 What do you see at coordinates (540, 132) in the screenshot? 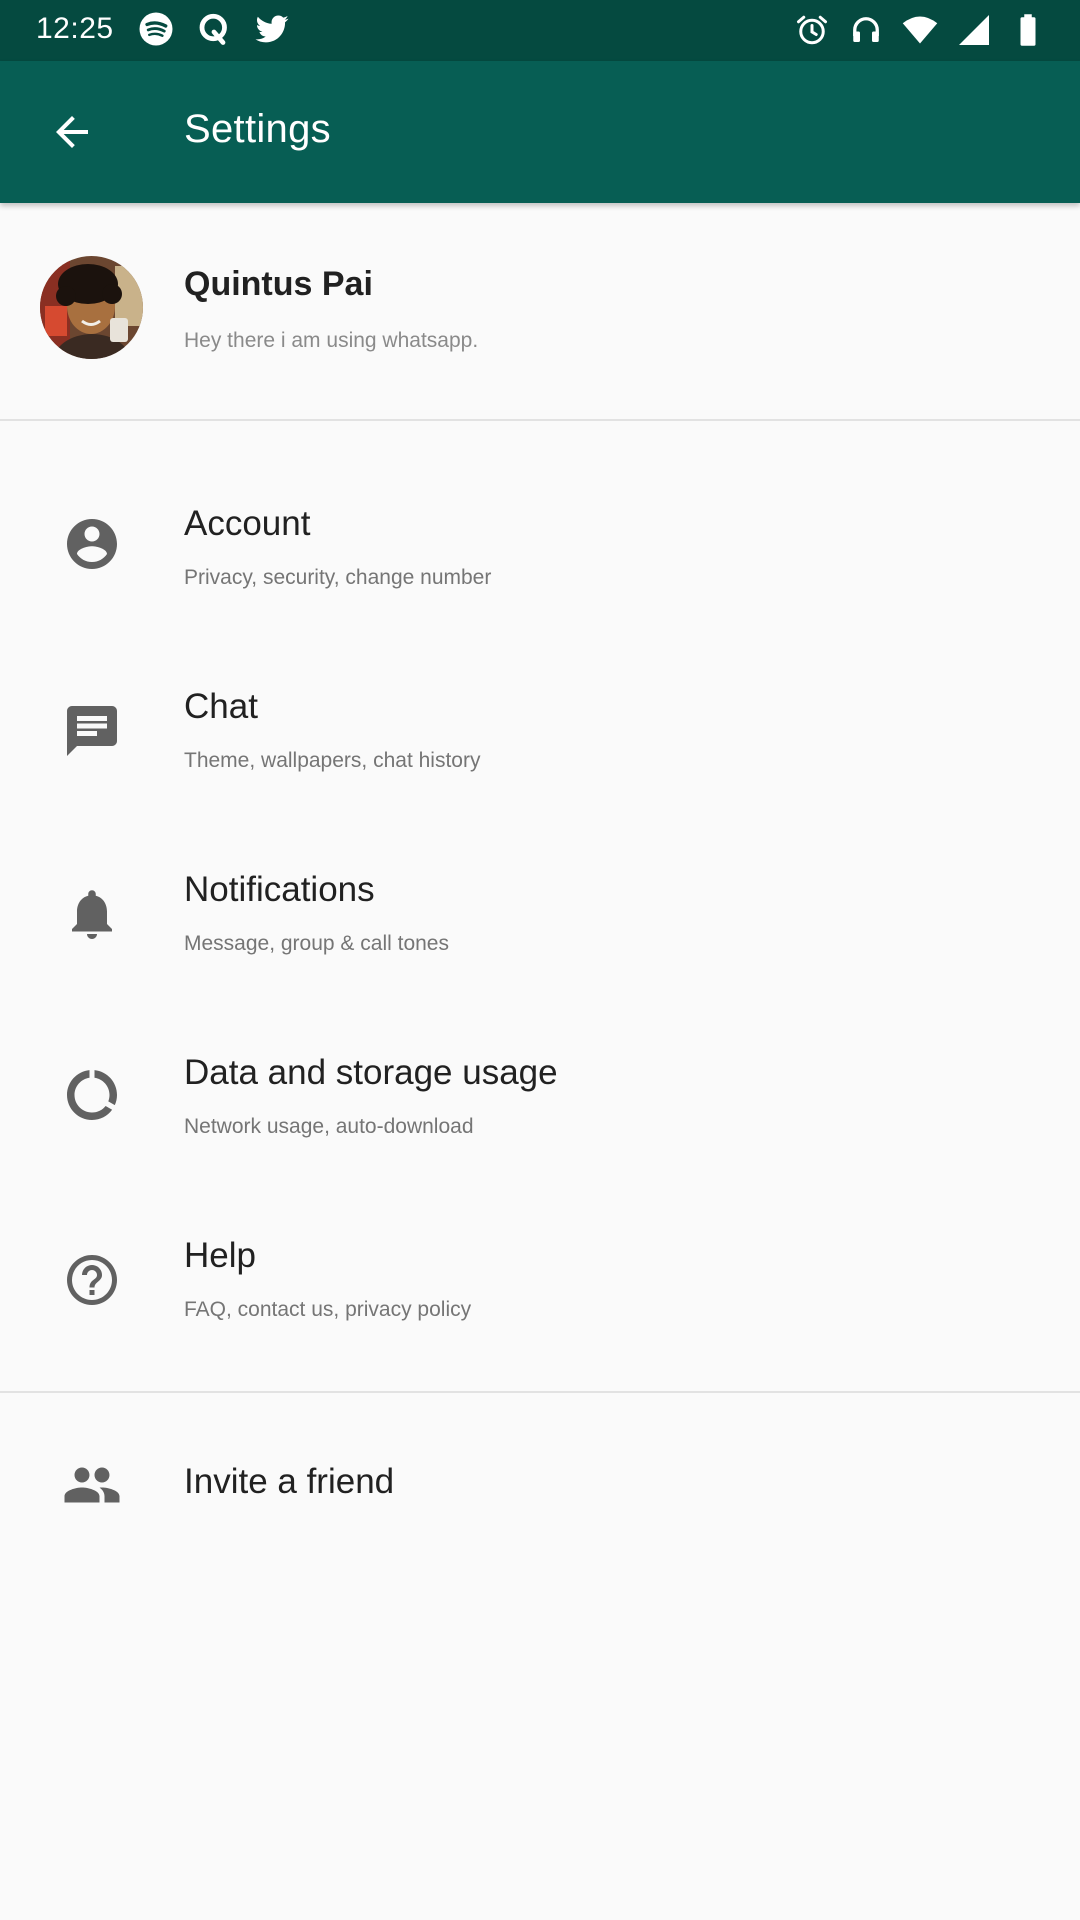
I see `app-bar: Settings` at bounding box center [540, 132].